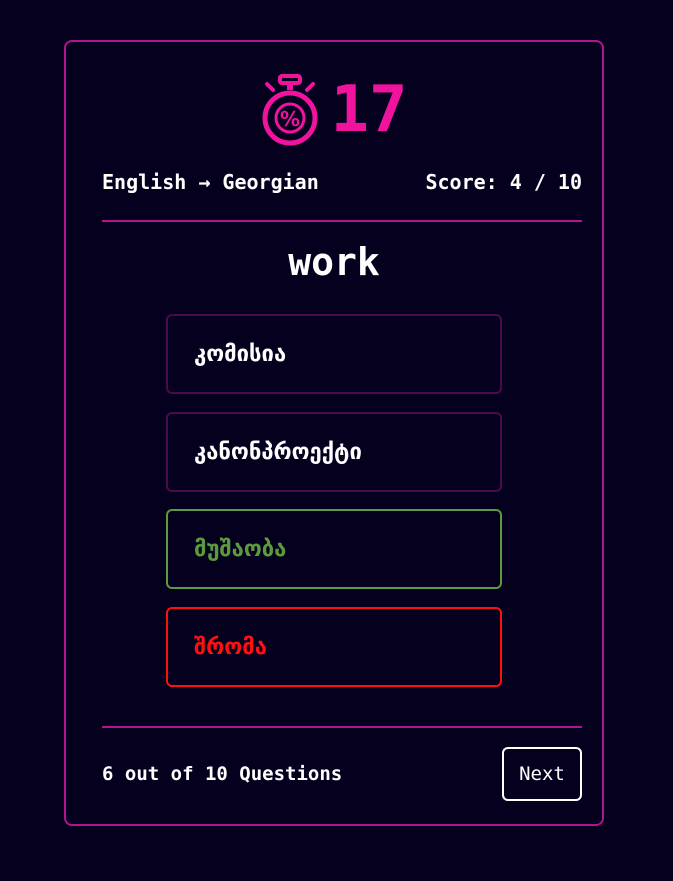 The image size is (673, 881). I want to click on answer-option-label: მუშაობა, so click(240, 549).